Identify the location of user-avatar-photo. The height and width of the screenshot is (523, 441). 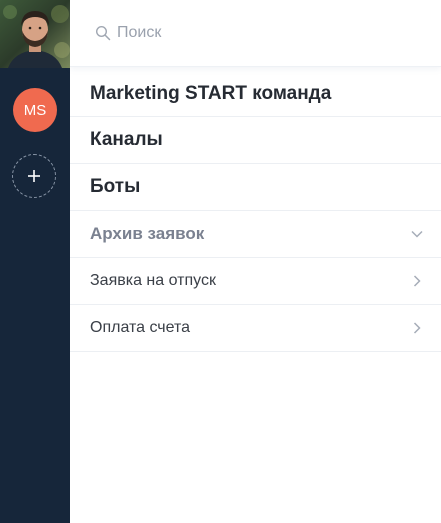
(35, 34).